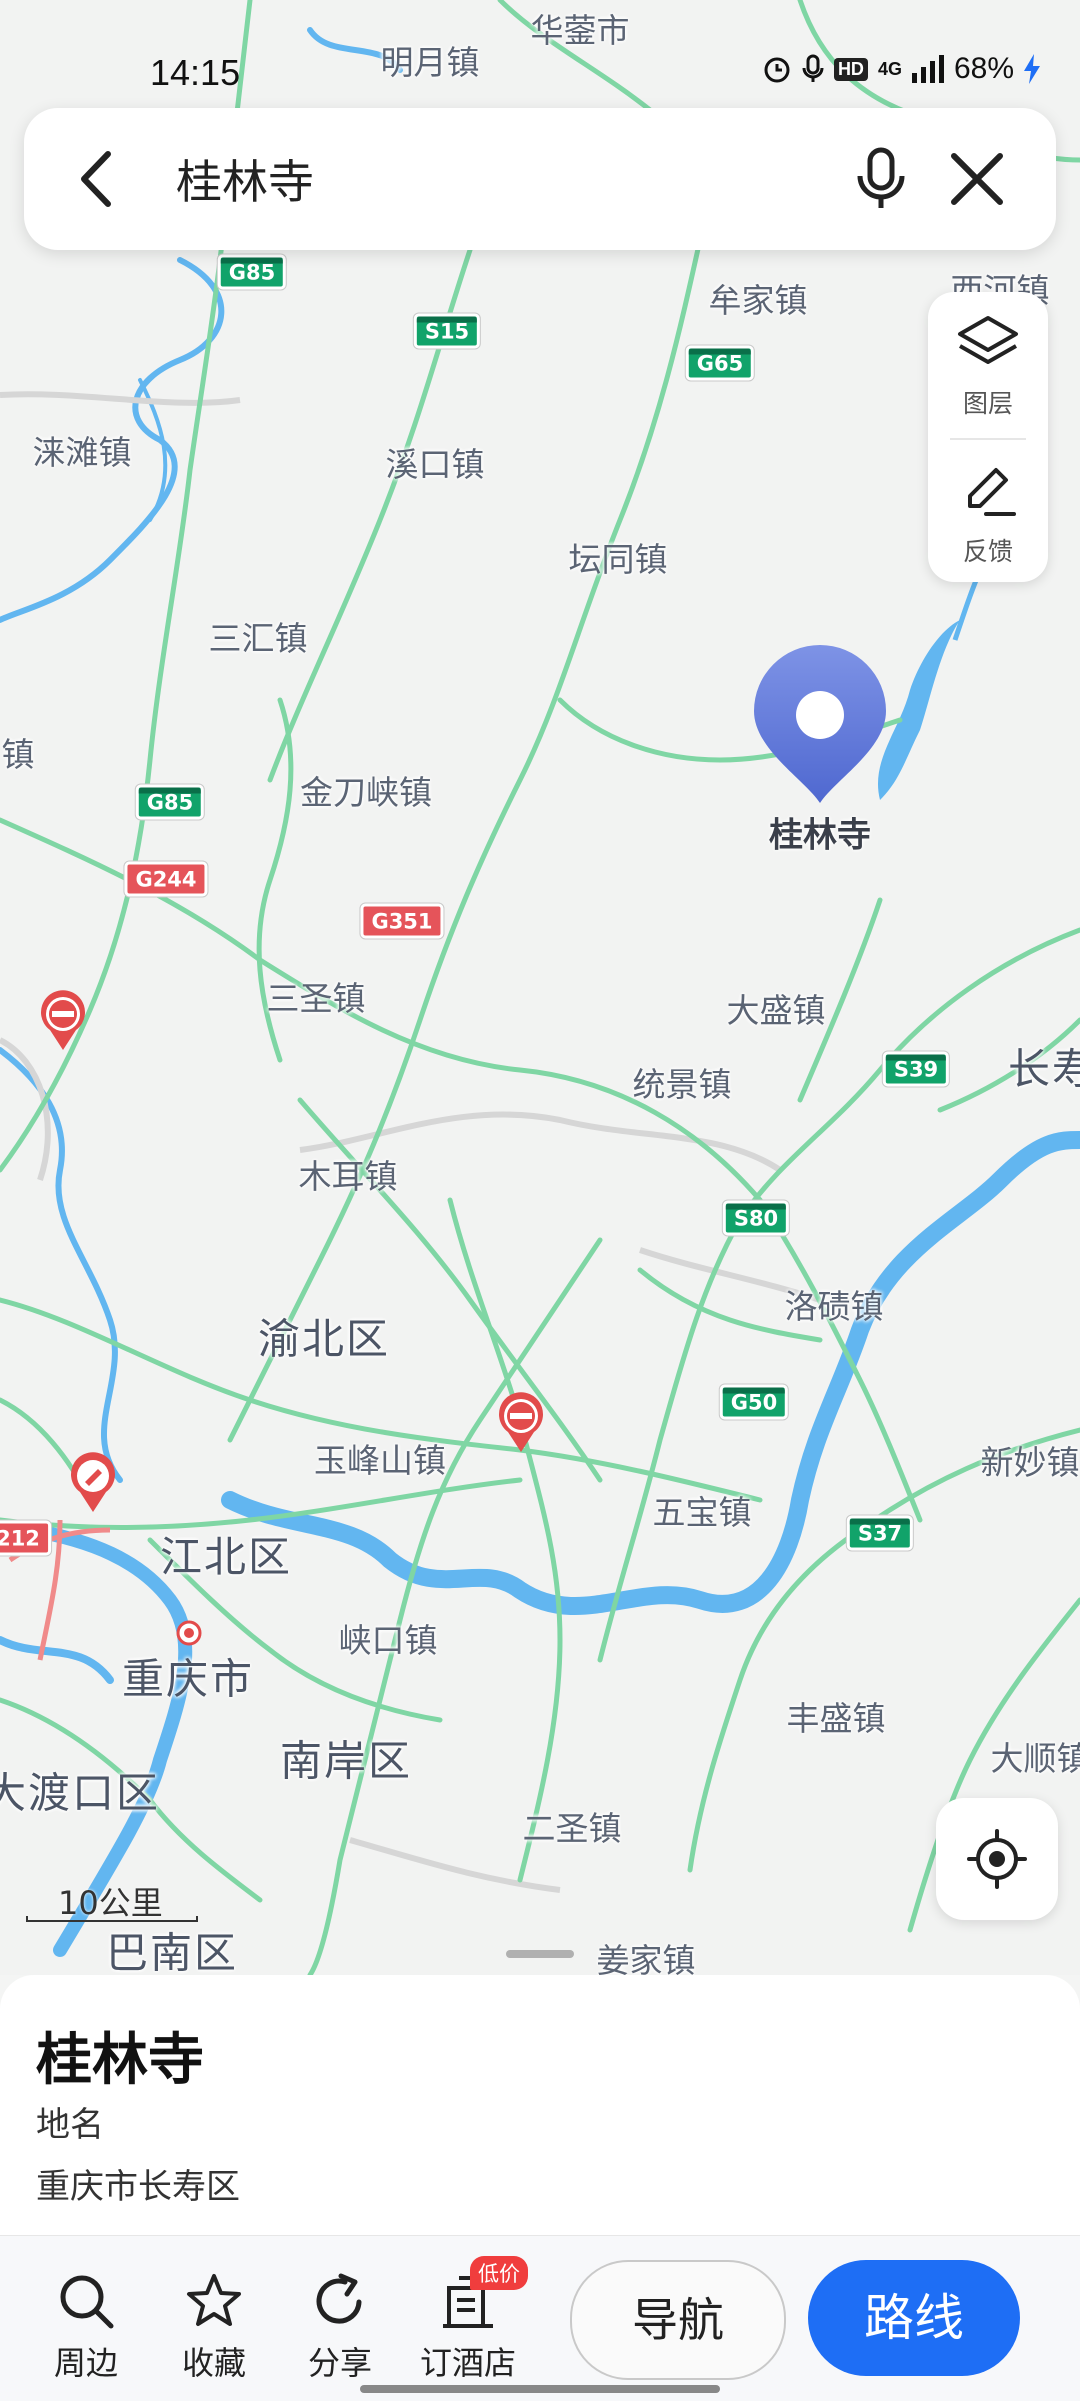 The height and width of the screenshot is (2401, 1080). I want to click on status-time: 14:15, so click(195, 73).